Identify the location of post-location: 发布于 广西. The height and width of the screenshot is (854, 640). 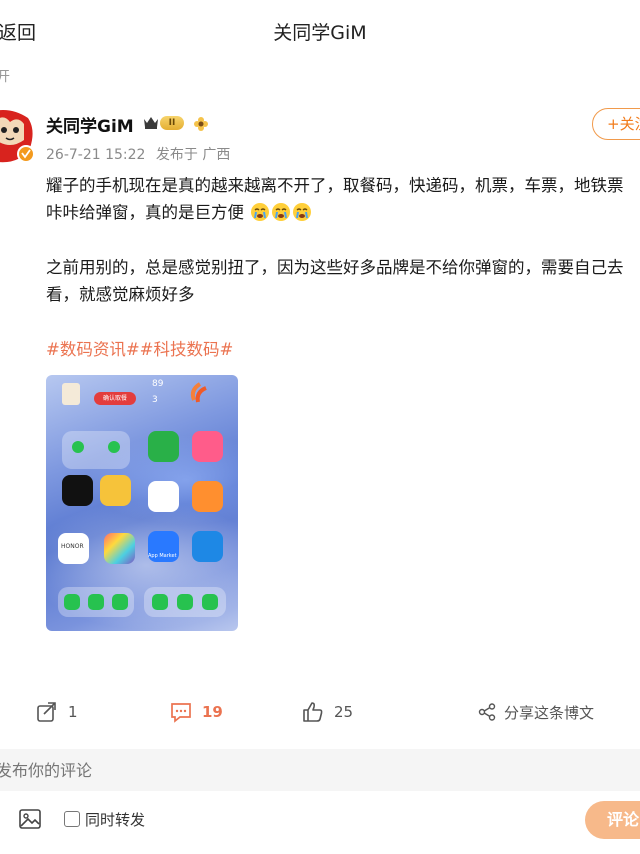
(193, 155).